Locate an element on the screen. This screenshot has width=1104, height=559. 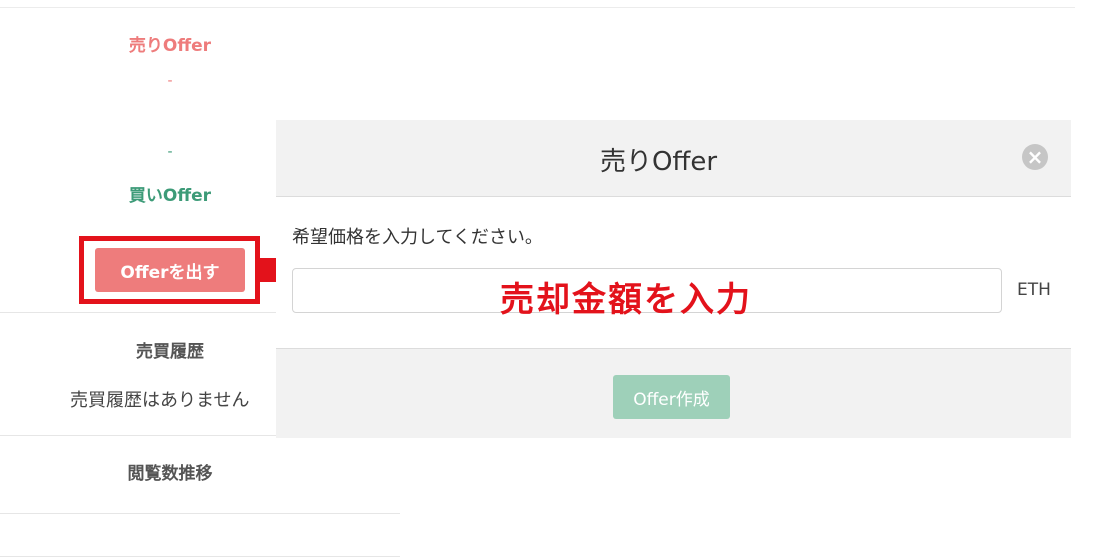
close-icon: × is located at coordinates (1035, 157).